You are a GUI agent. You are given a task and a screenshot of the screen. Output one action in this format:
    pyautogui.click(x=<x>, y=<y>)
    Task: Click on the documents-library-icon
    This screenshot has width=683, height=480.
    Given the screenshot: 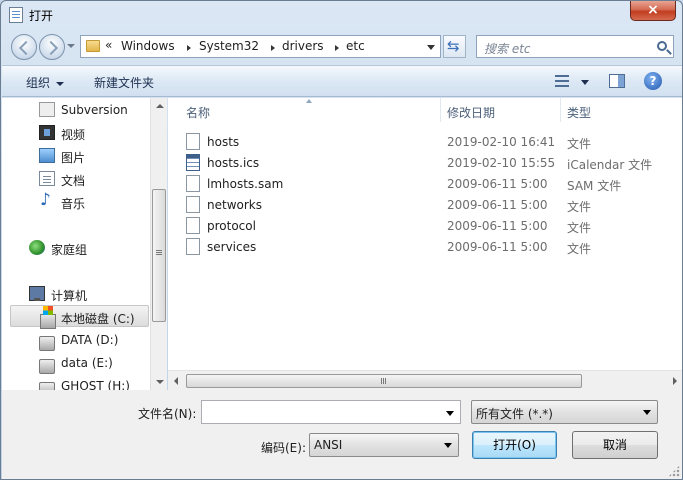 What is the action you would take?
    pyautogui.click(x=47, y=178)
    